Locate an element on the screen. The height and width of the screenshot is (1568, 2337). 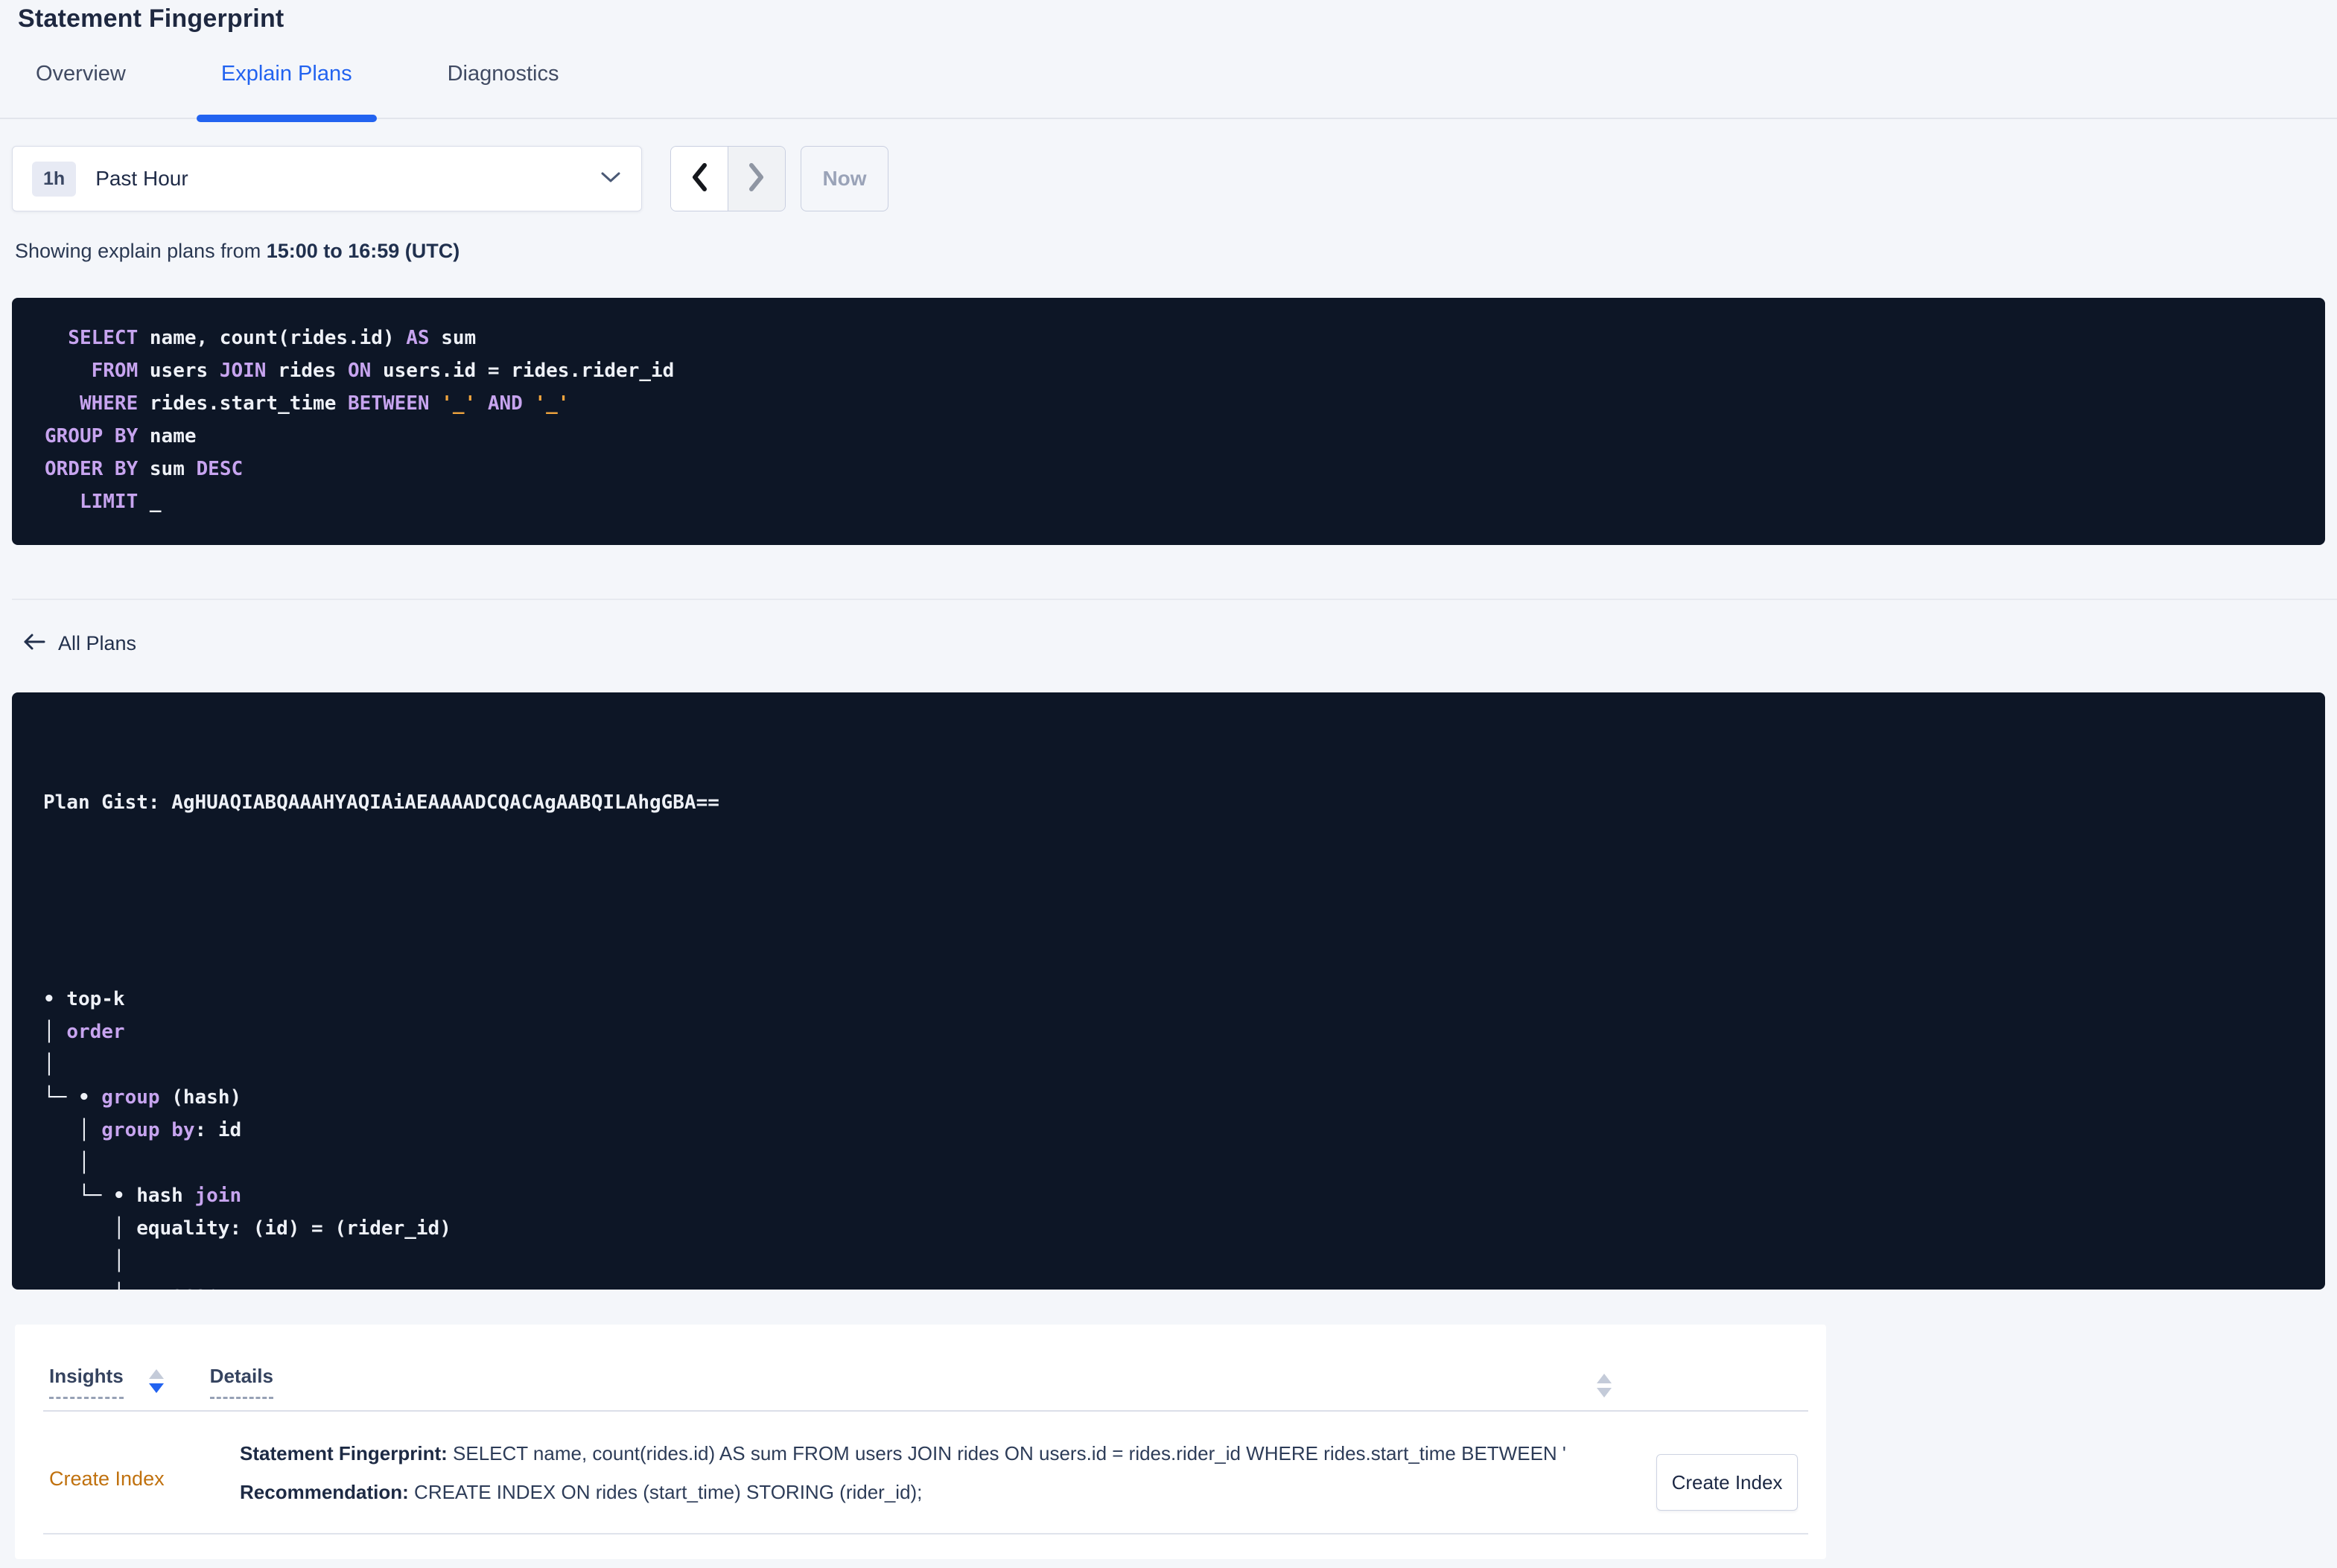
sort-details-icon is located at coordinates (1605, 1386).